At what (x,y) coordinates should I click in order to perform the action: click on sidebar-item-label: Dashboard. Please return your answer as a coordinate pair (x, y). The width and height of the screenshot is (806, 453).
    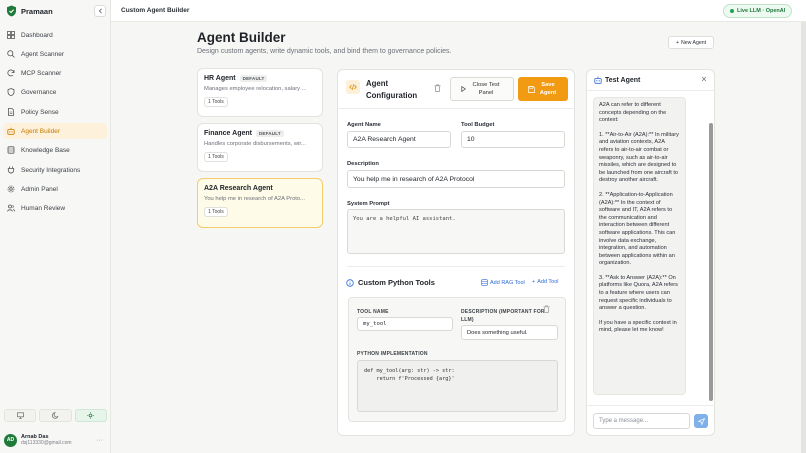
    Looking at the image, I should click on (37, 35).